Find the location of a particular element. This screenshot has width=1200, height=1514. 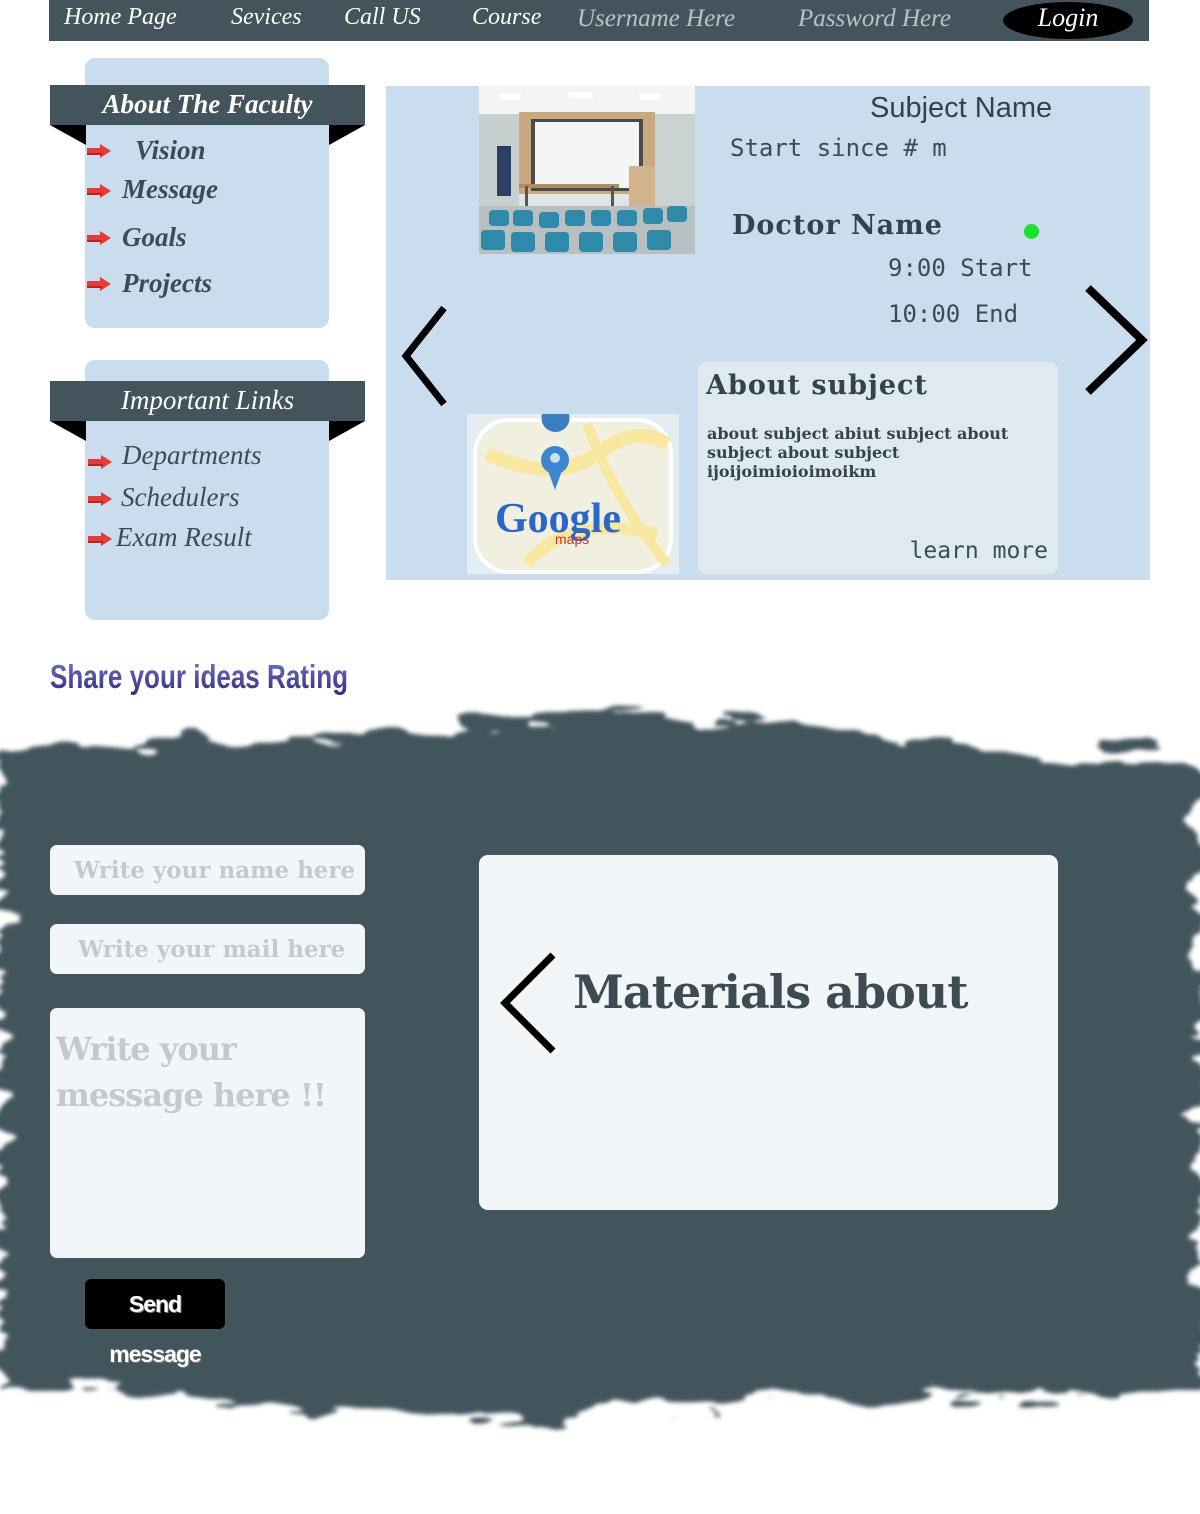

materials-title: Materials about is located at coordinates (770, 992).